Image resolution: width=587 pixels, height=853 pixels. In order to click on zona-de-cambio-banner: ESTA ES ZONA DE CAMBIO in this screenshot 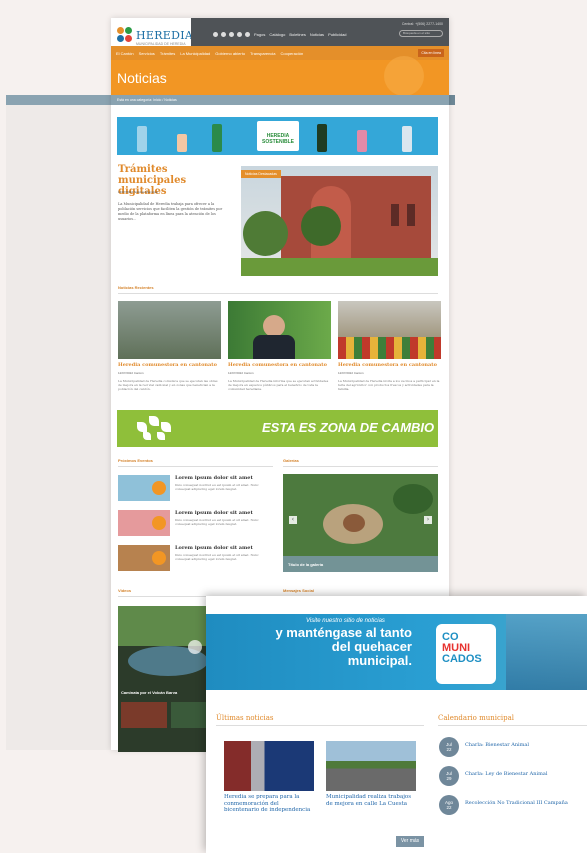, I will do `click(277, 428)`.